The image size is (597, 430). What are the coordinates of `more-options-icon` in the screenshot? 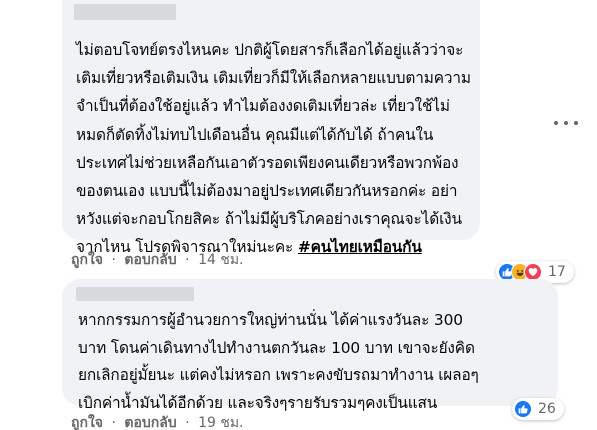 It's located at (566, 123).